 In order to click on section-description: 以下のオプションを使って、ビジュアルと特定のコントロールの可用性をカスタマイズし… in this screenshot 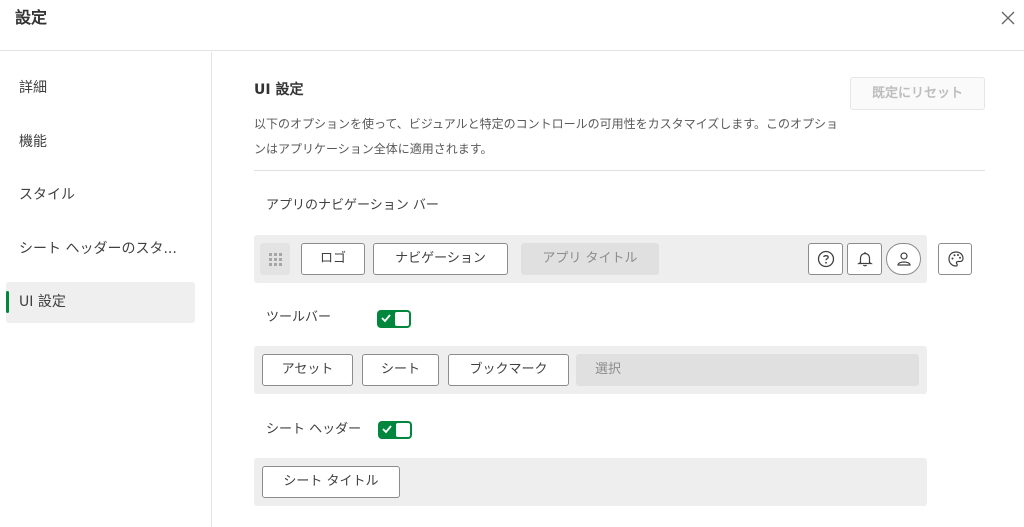, I will do `click(546, 136)`.